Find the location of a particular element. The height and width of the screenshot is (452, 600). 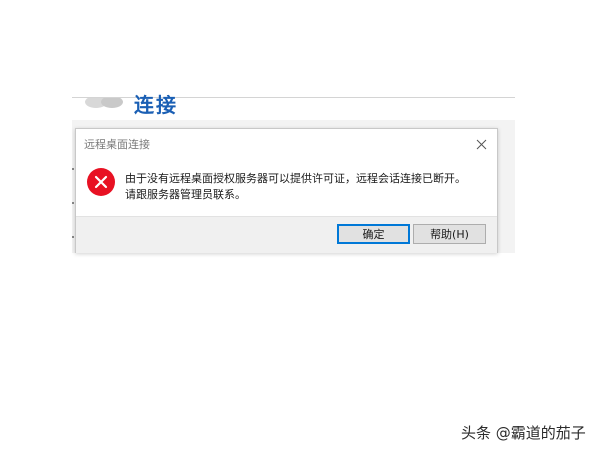

remote-desktop-logo-icon is located at coordinates (104, 103).